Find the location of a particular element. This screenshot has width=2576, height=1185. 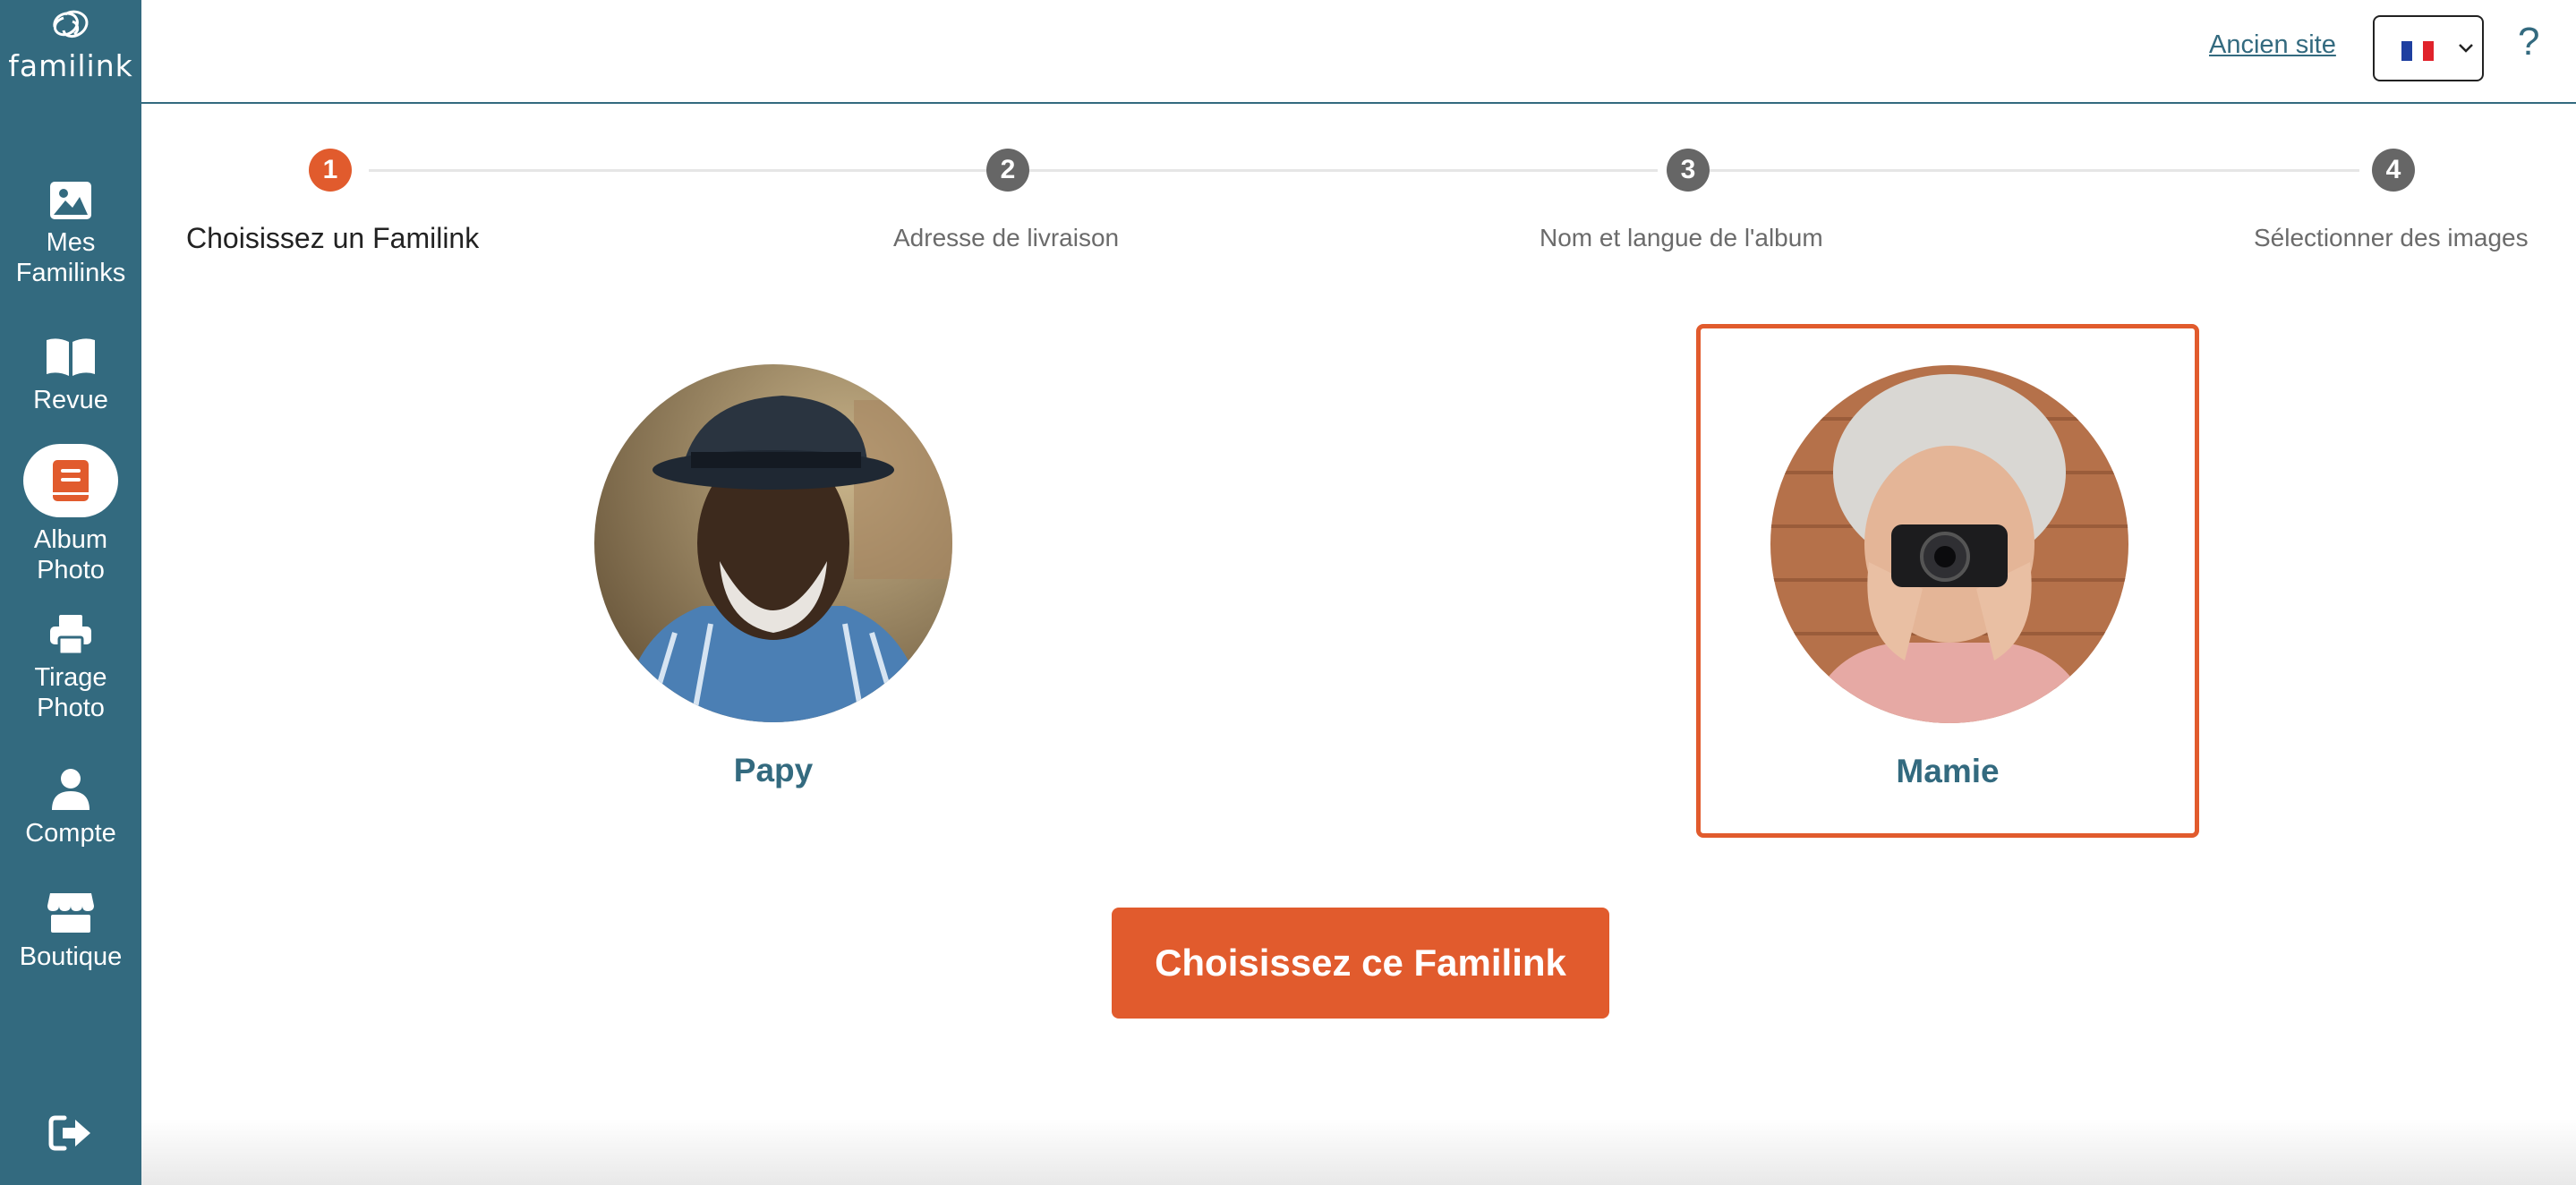

sidebar-item-label: Mes Familinks is located at coordinates (70, 257).